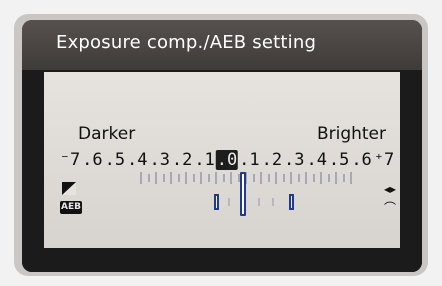  What do you see at coordinates (71, 207) in the screenshot?
I see `aeb-icon: AEB` at bounding box center [71, 207].